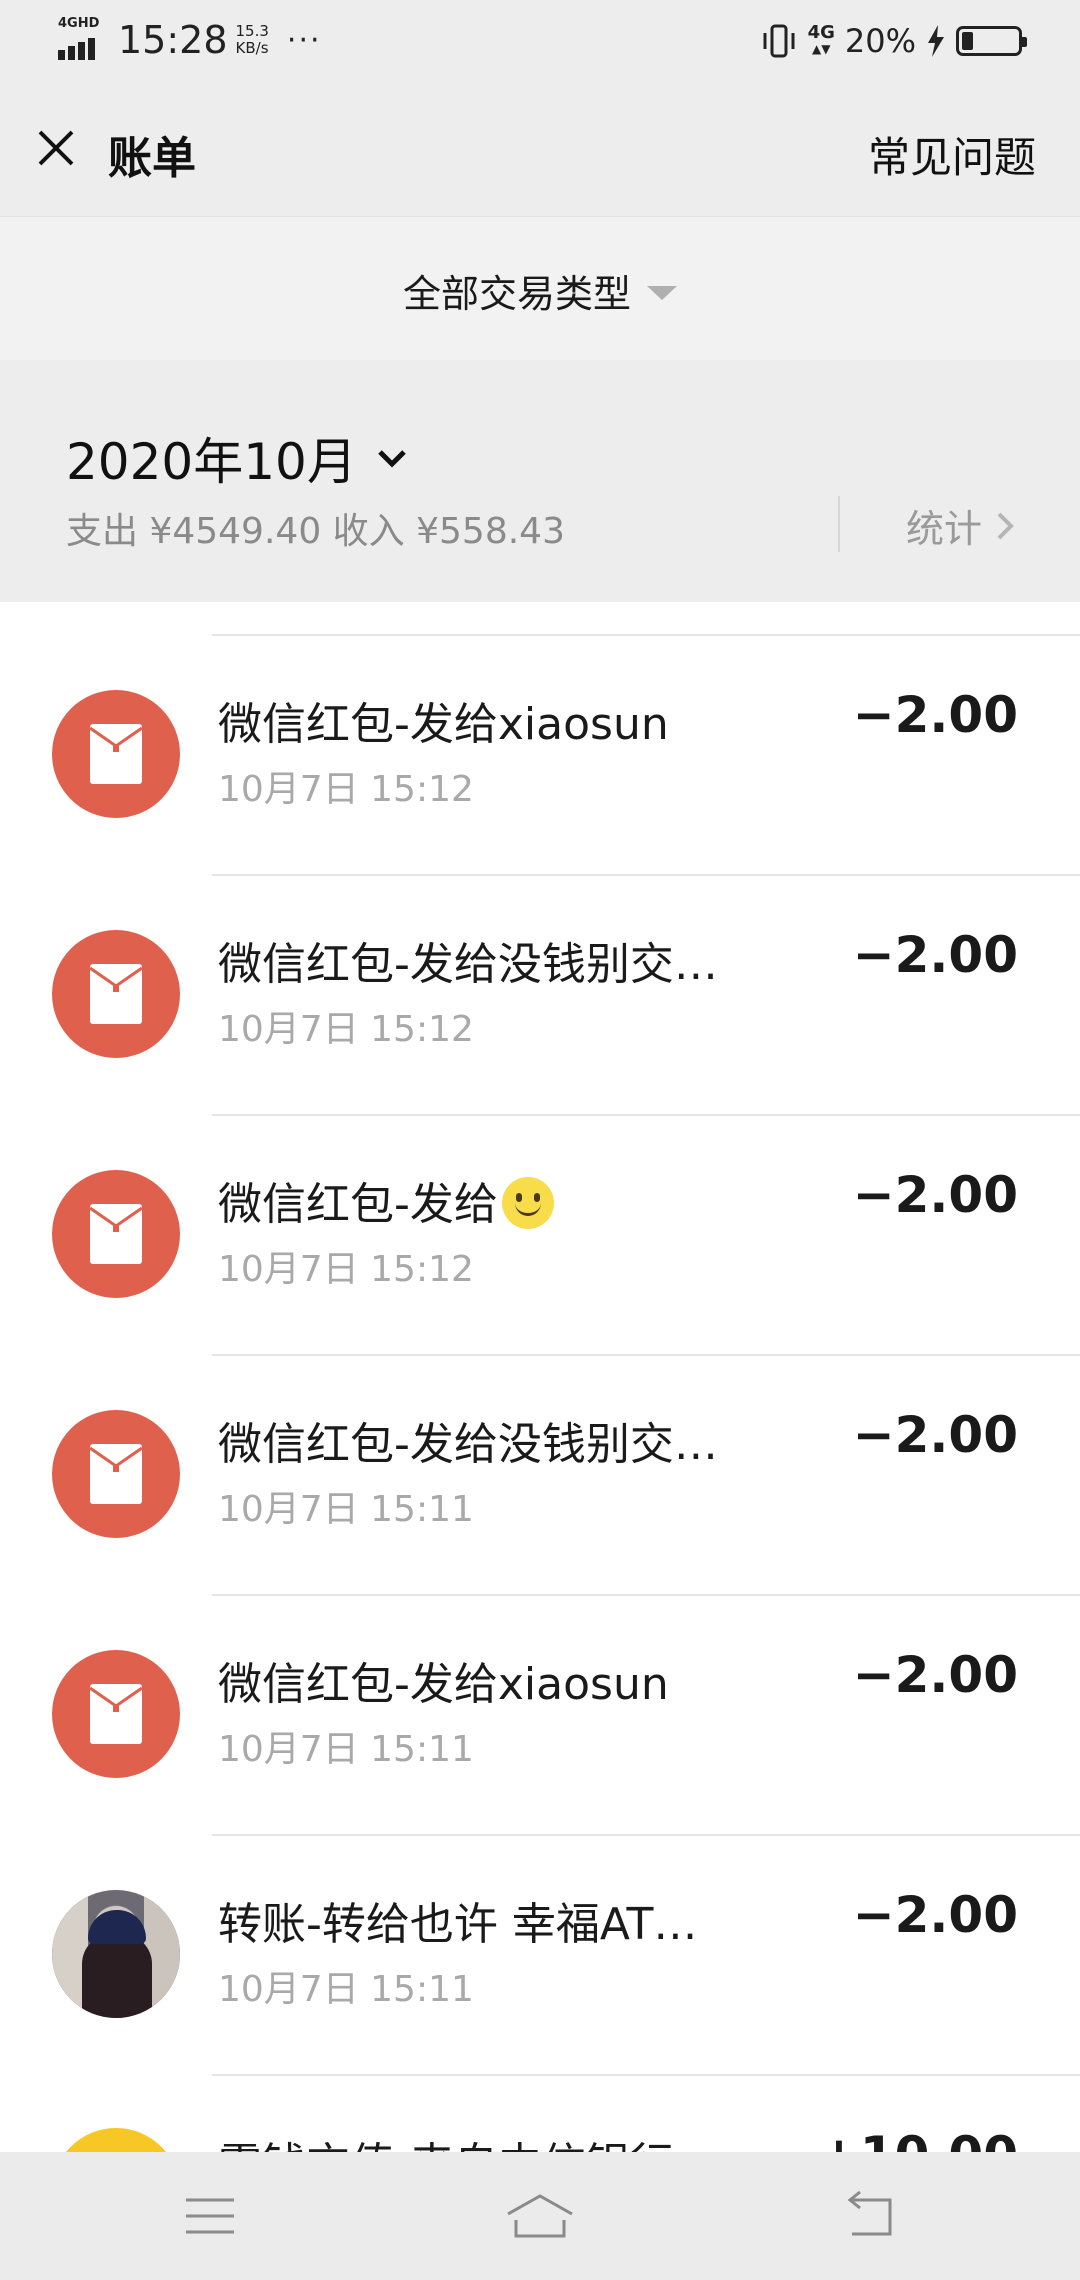 The height and width of the screenshot is (2280, 1080). What do you see at coordinates (392, 459) in the screenshot?
I see `chevron-down-icon` at bounding box center [392, 459].